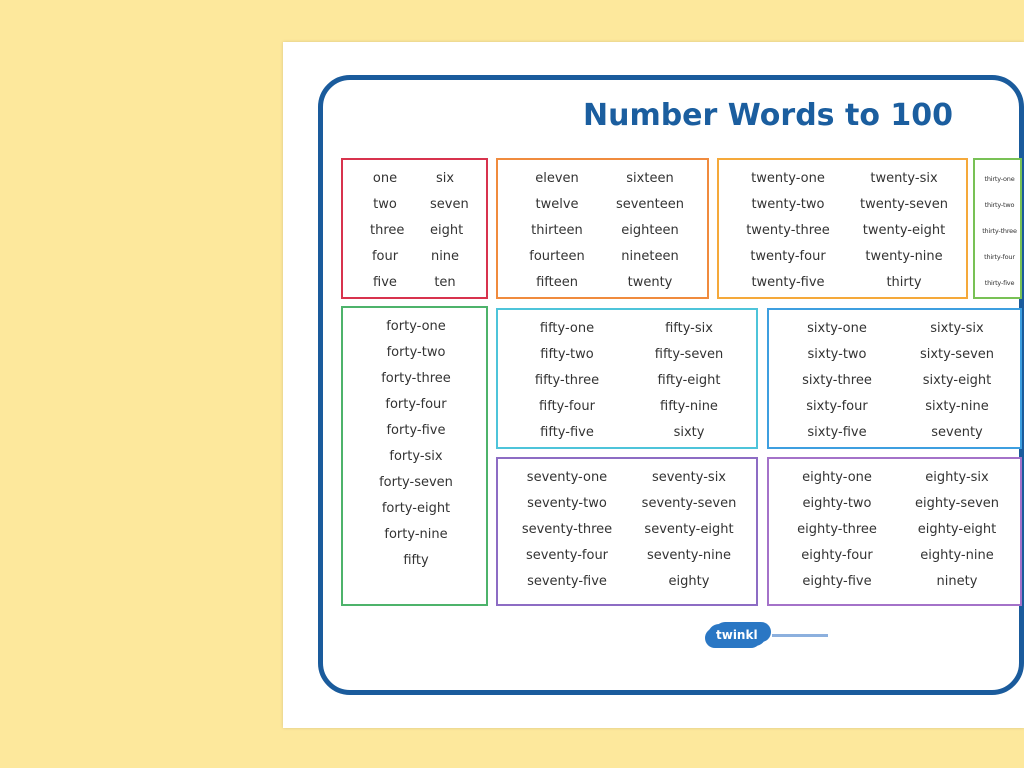 Image resolution: width=1024 pixels, height=768 pixels. I want to click on number-word: forty-four, so click(416, 404).